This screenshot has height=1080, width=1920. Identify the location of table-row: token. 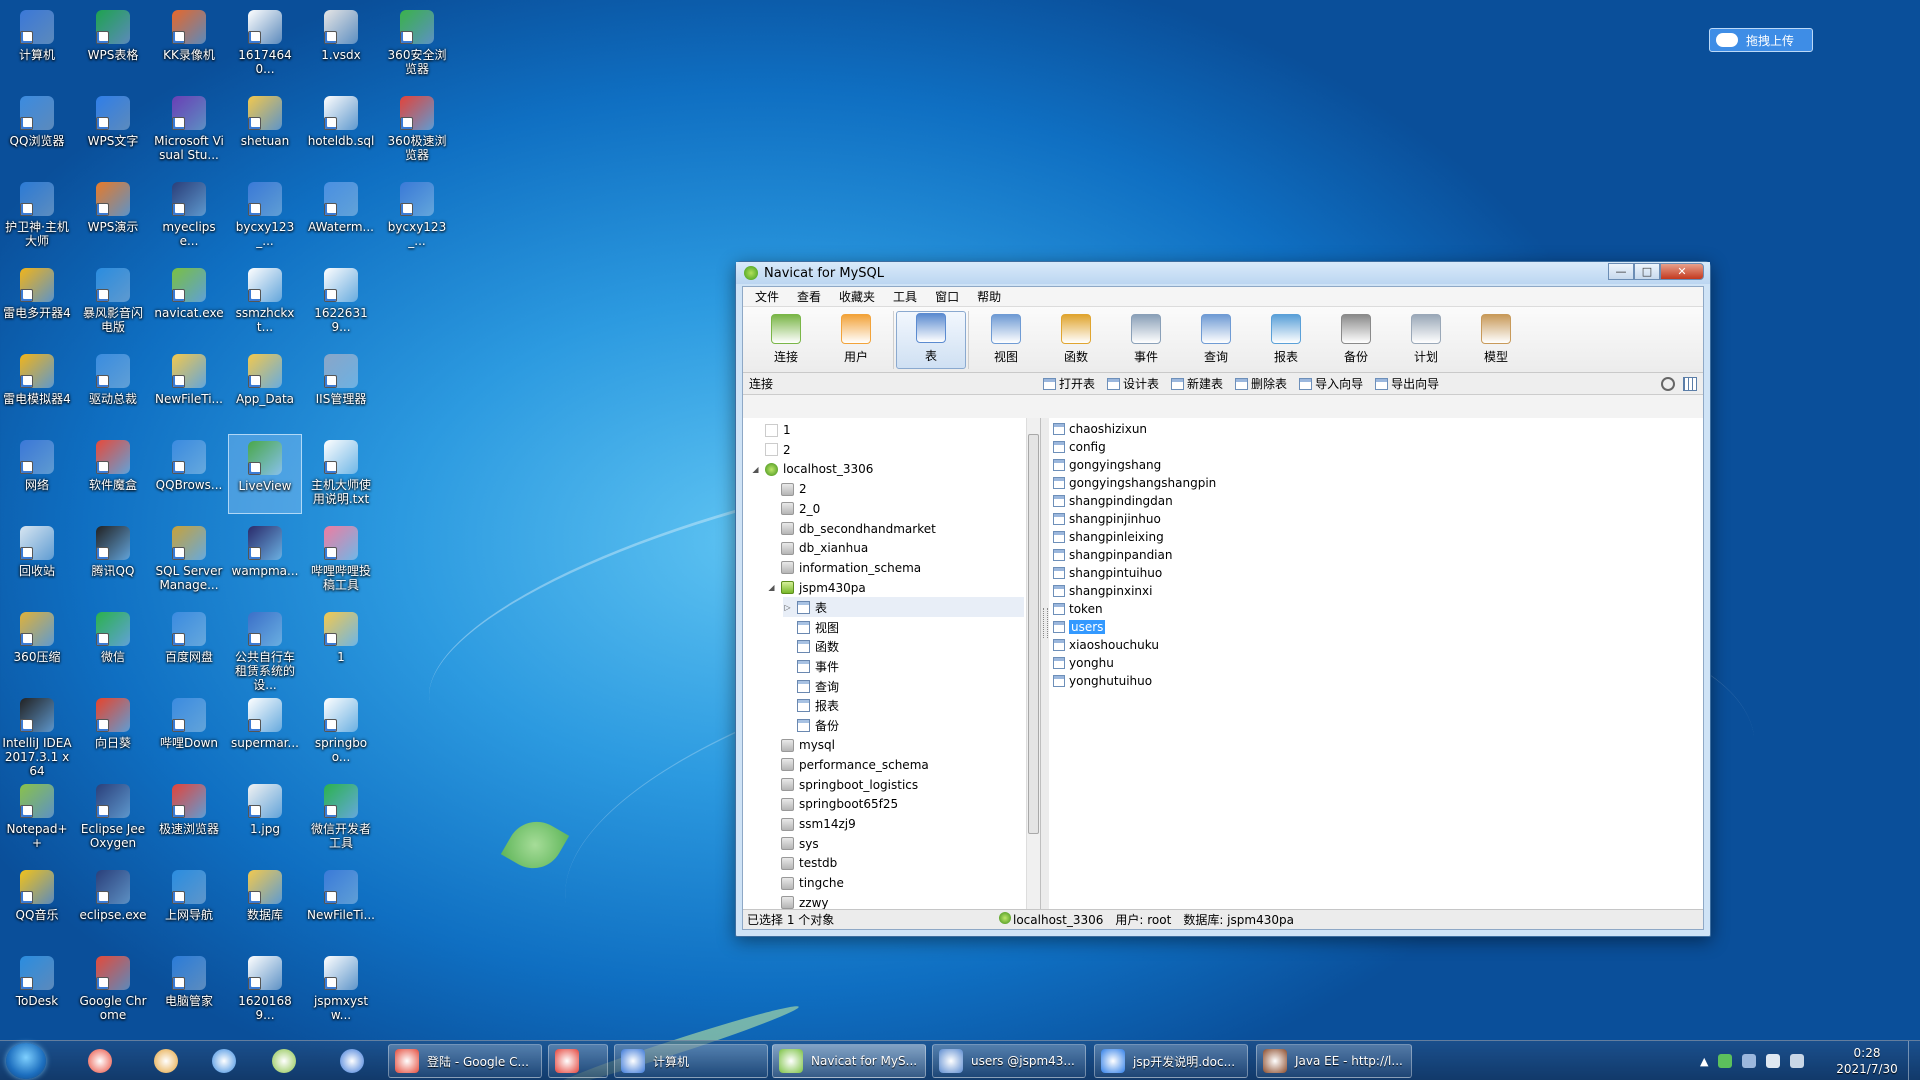
(1078, 609).